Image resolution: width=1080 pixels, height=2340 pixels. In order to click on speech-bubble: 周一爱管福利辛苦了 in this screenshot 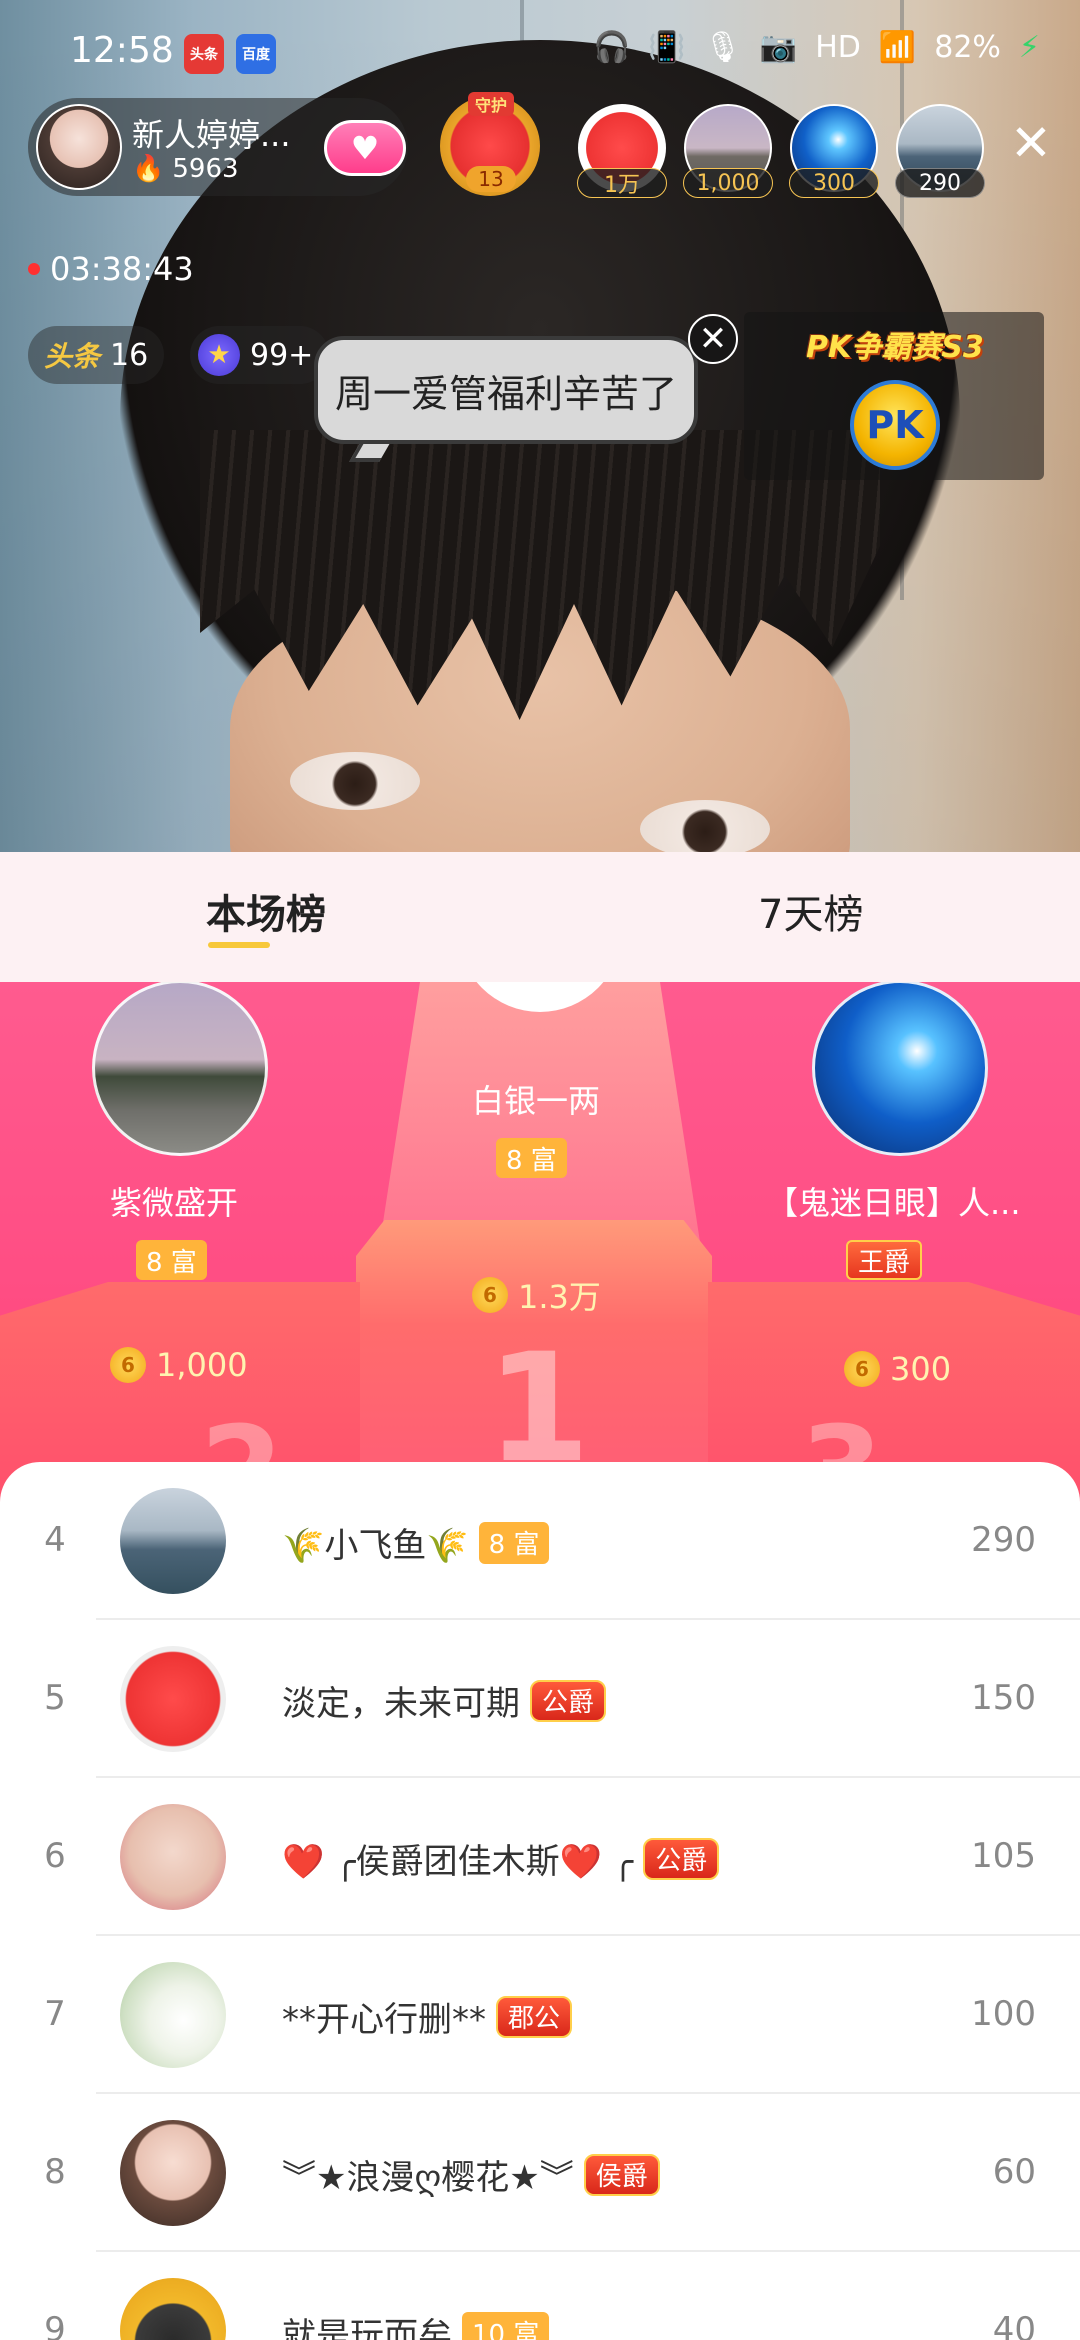, I will do `click(506, 390)`.